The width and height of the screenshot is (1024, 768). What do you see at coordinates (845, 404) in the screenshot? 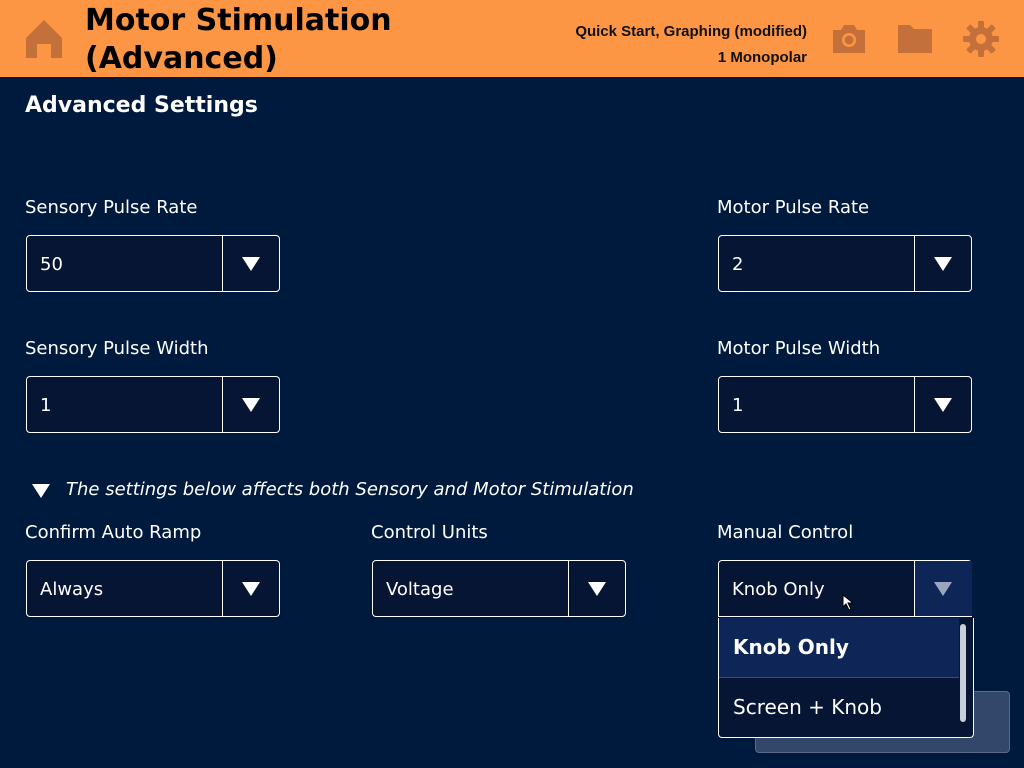
I see `motor-pulse-width-select: 1` at bounding box center [845, 404].